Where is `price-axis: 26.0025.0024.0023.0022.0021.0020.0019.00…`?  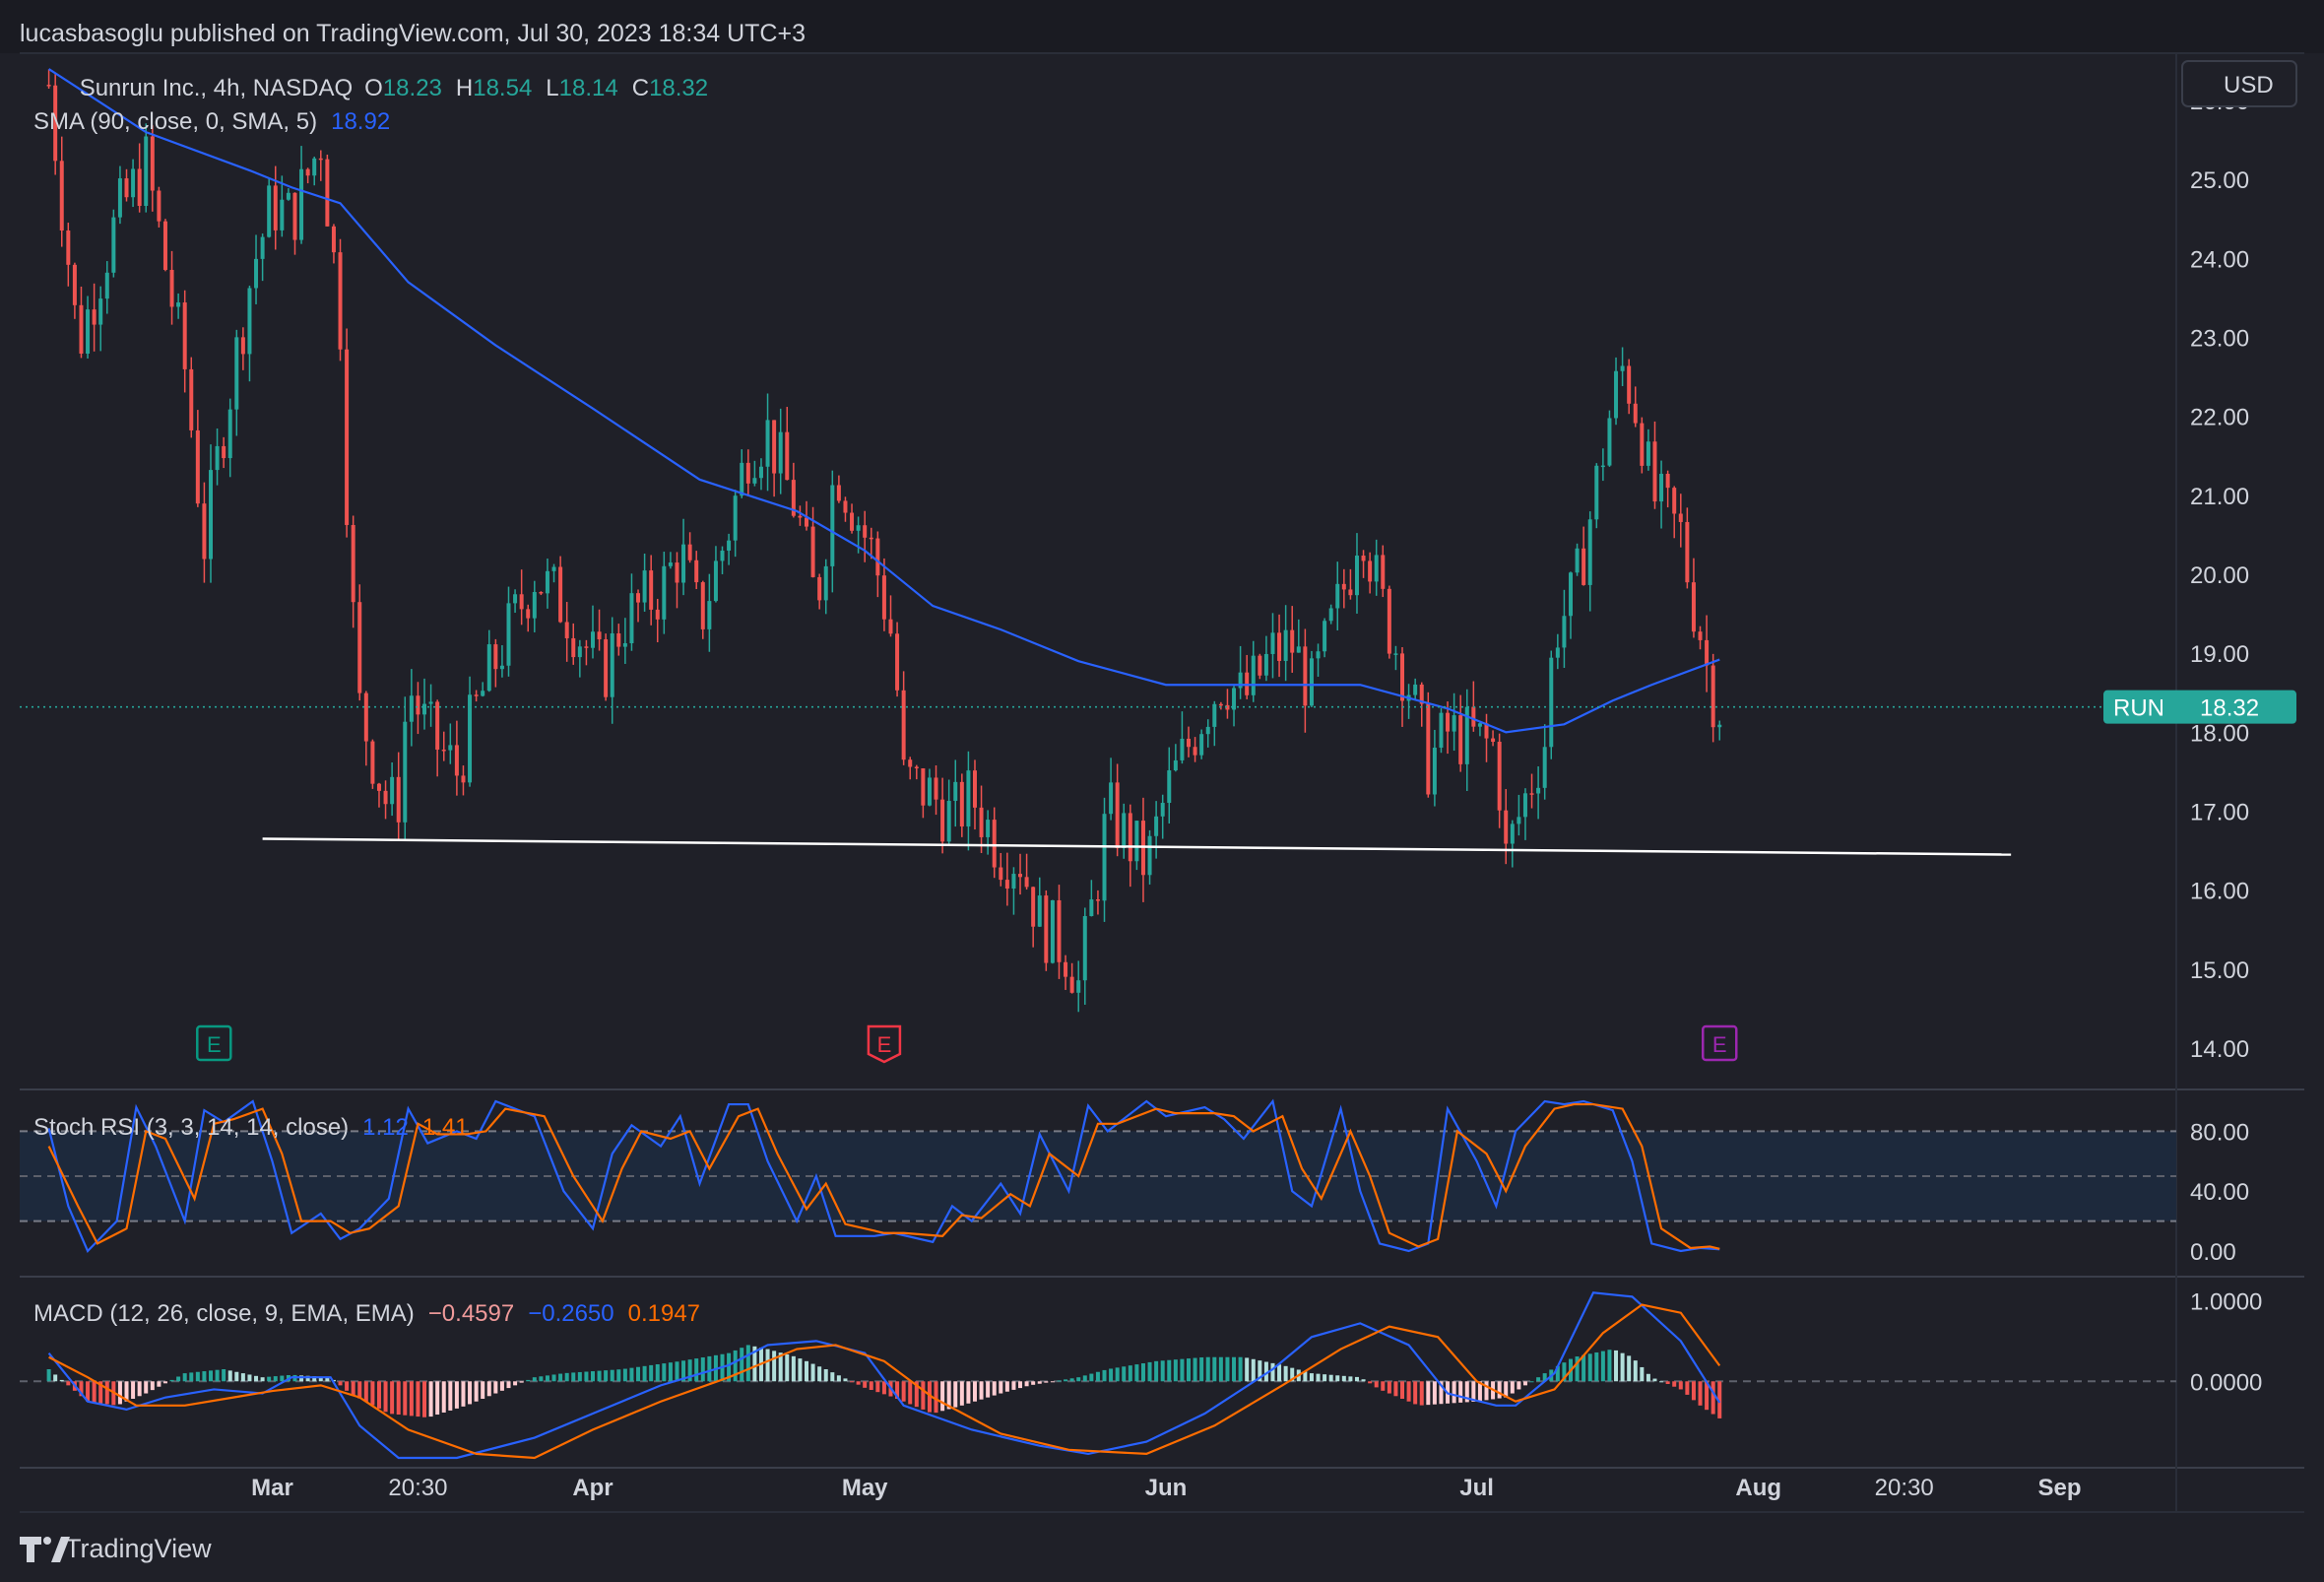 price-axis: 26.0025.0024.0023.0022.0021.0020.0019.00… is located at coordinates (2226, 742).